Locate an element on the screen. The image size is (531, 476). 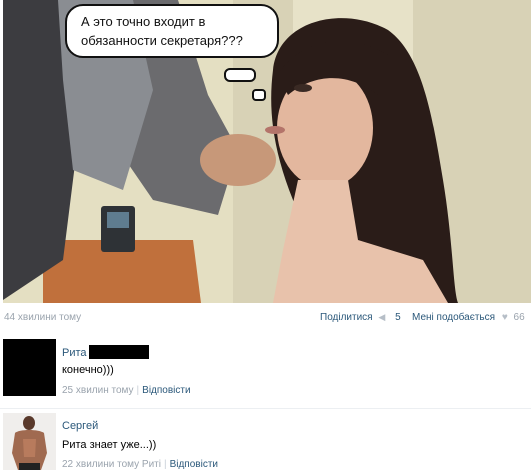
comment-text: конечно))) is located at coordinates (88, 370).